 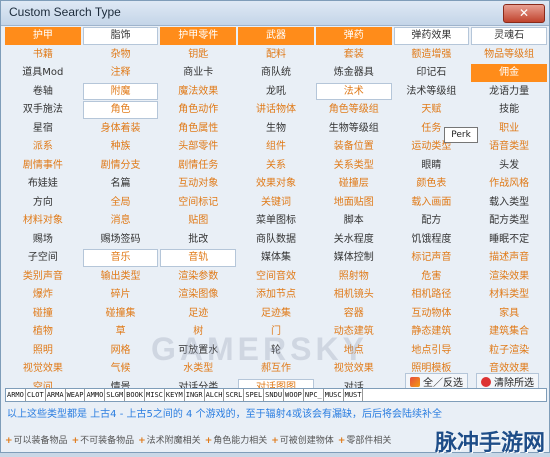 I want to click on type-cell: 静态建筑, so click(x=432, y=332).